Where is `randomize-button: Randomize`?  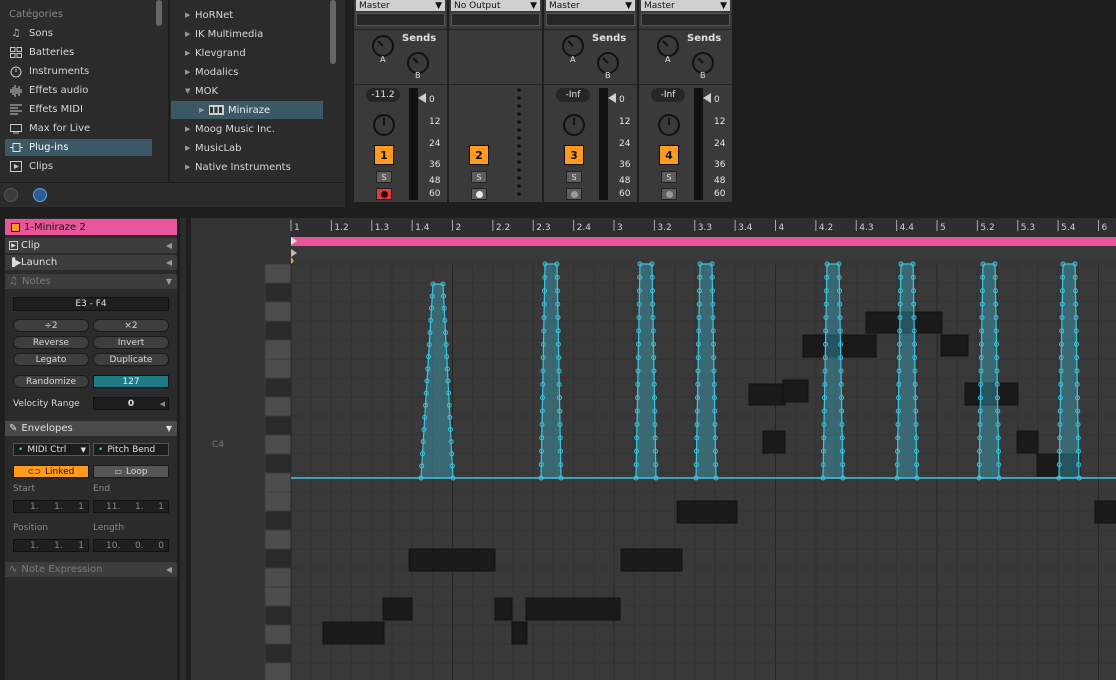 randomize-button: Randomize is located at coordinates (51, 381).